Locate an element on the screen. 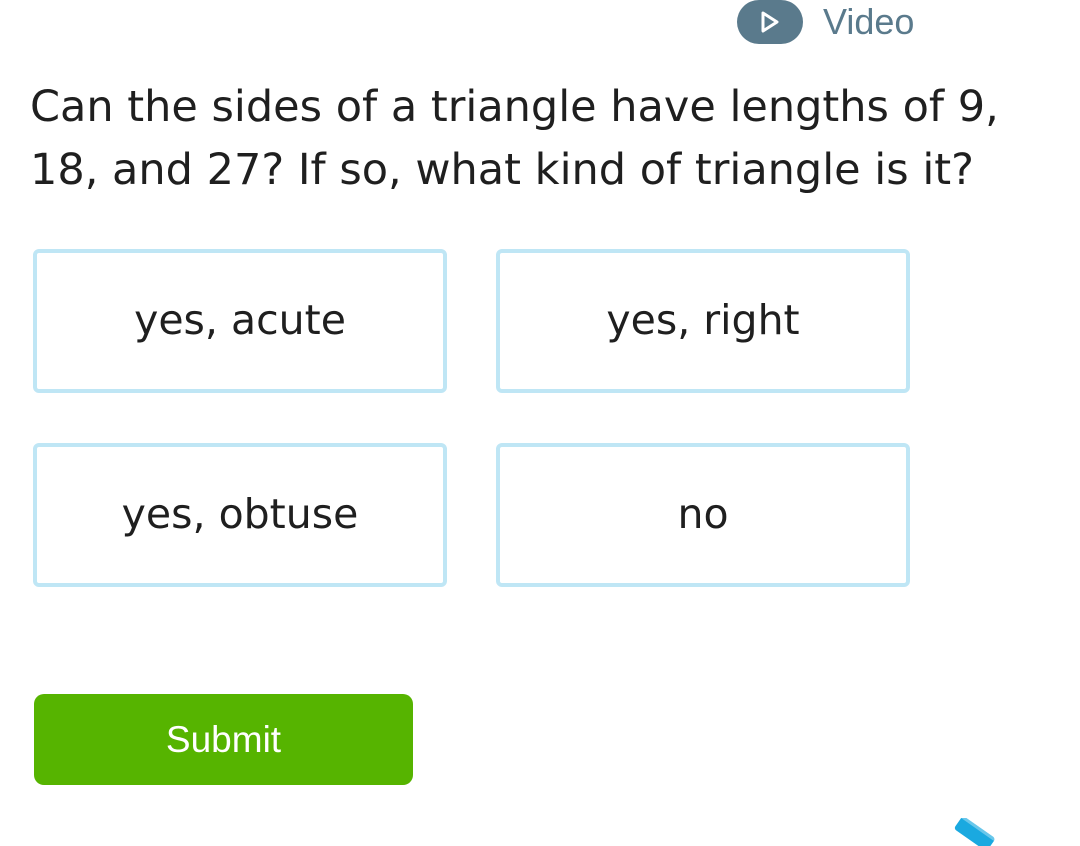 The height and width of the screenshot is (846, 1080). answer-choice-label: yes, acute is located at coordinates (240, 320).